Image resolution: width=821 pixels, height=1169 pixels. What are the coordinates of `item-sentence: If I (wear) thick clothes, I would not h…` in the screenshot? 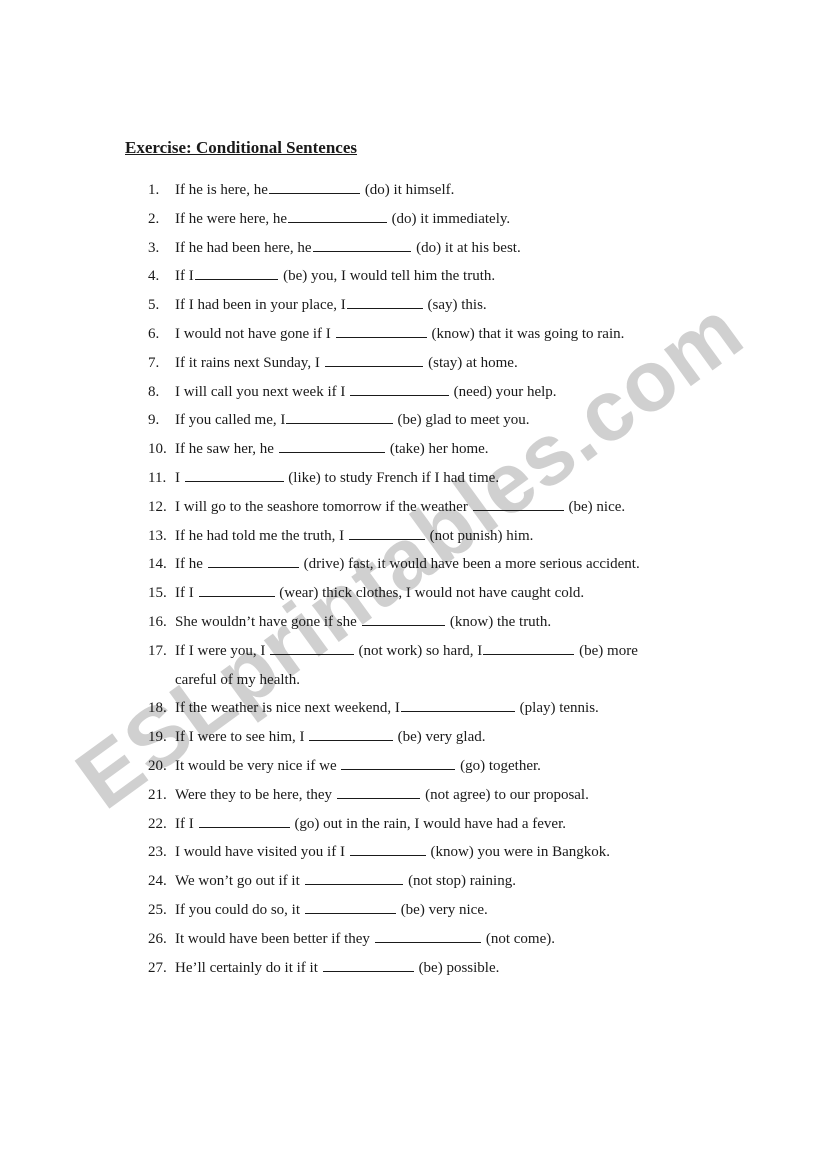 It's located at (379, 593).